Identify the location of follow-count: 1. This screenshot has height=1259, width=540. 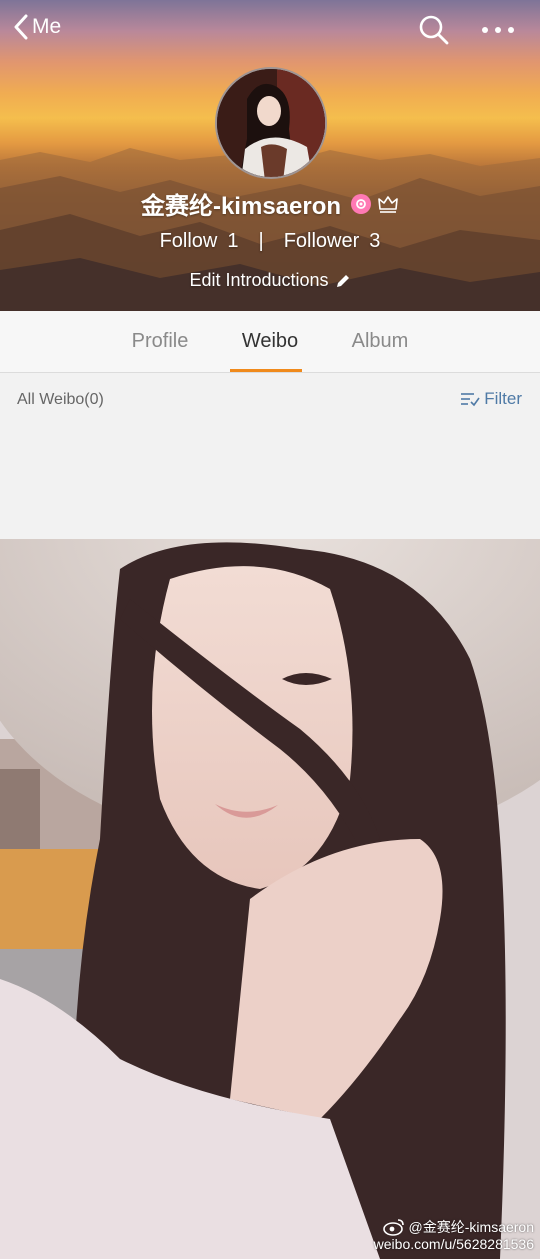
(233, 241).